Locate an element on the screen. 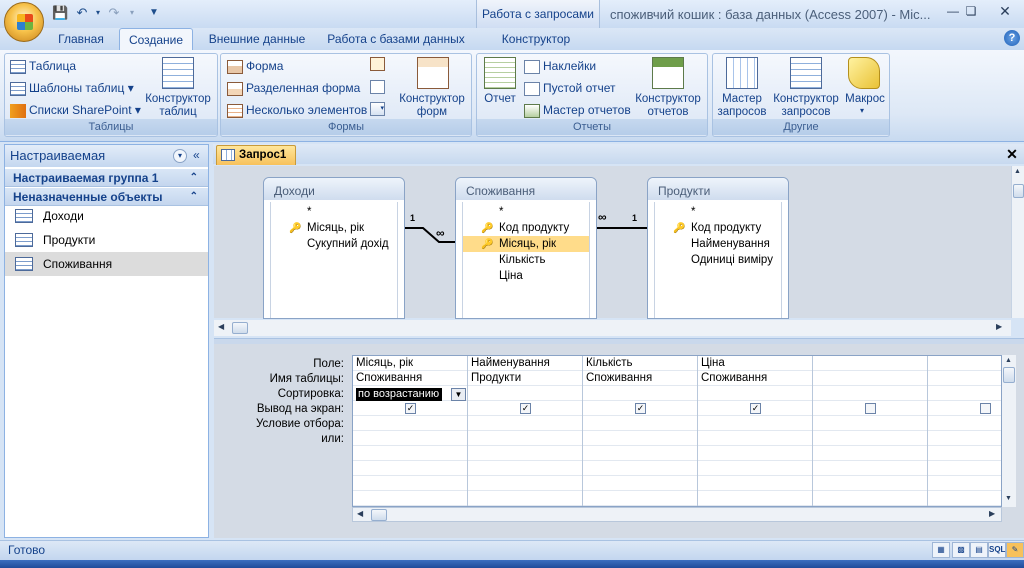 This screenshot has width=1024, height=568. multiple-items-button: Несколько элементов is located at coordinates (297, 110).